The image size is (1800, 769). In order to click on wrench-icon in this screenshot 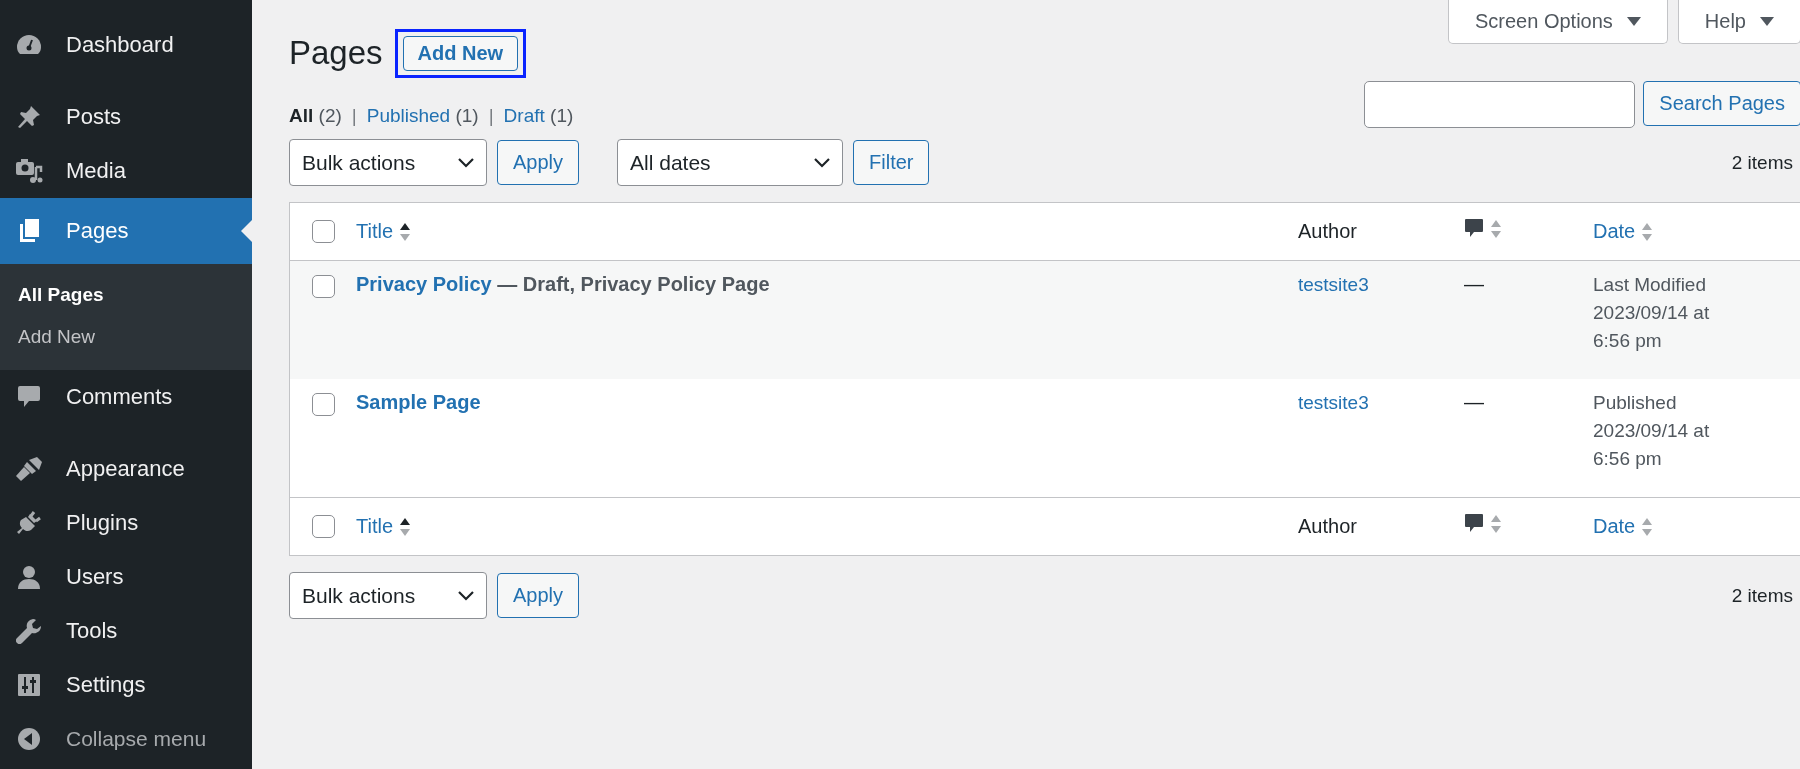, I will do `click(29, 631)`.